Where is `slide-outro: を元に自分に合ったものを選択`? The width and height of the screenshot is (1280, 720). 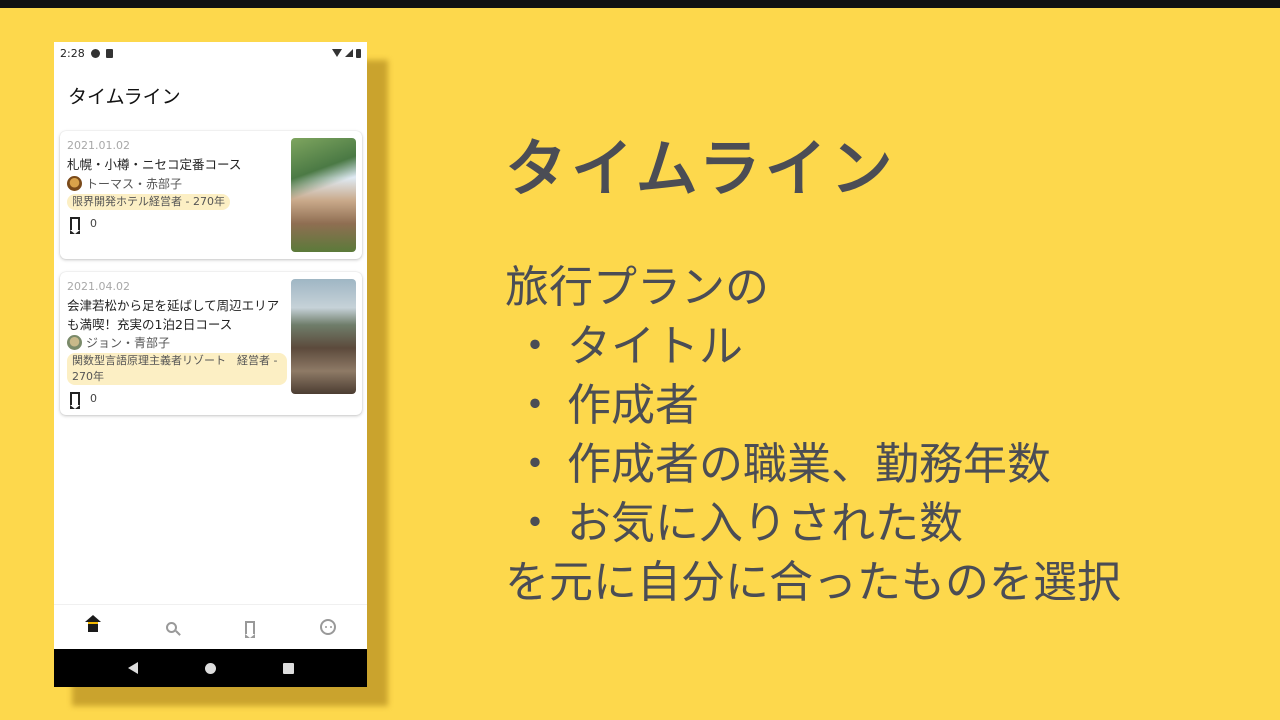 slide-outro: を元に自分に合ったものを選択 is located at coordinates (813, 582).